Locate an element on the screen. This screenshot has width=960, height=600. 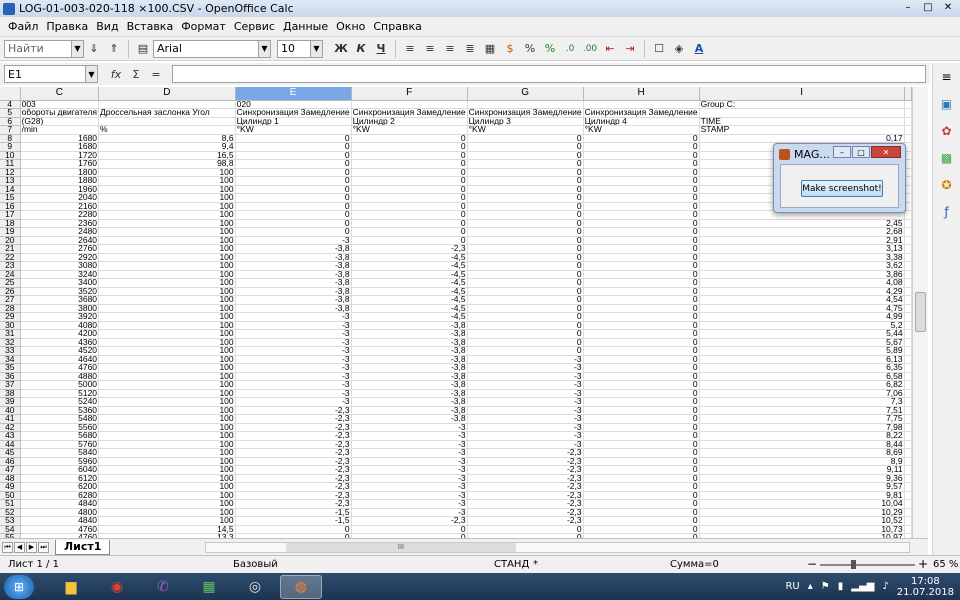
diagnostic-app-icon: ◎ is located at coordinates (255, 587).